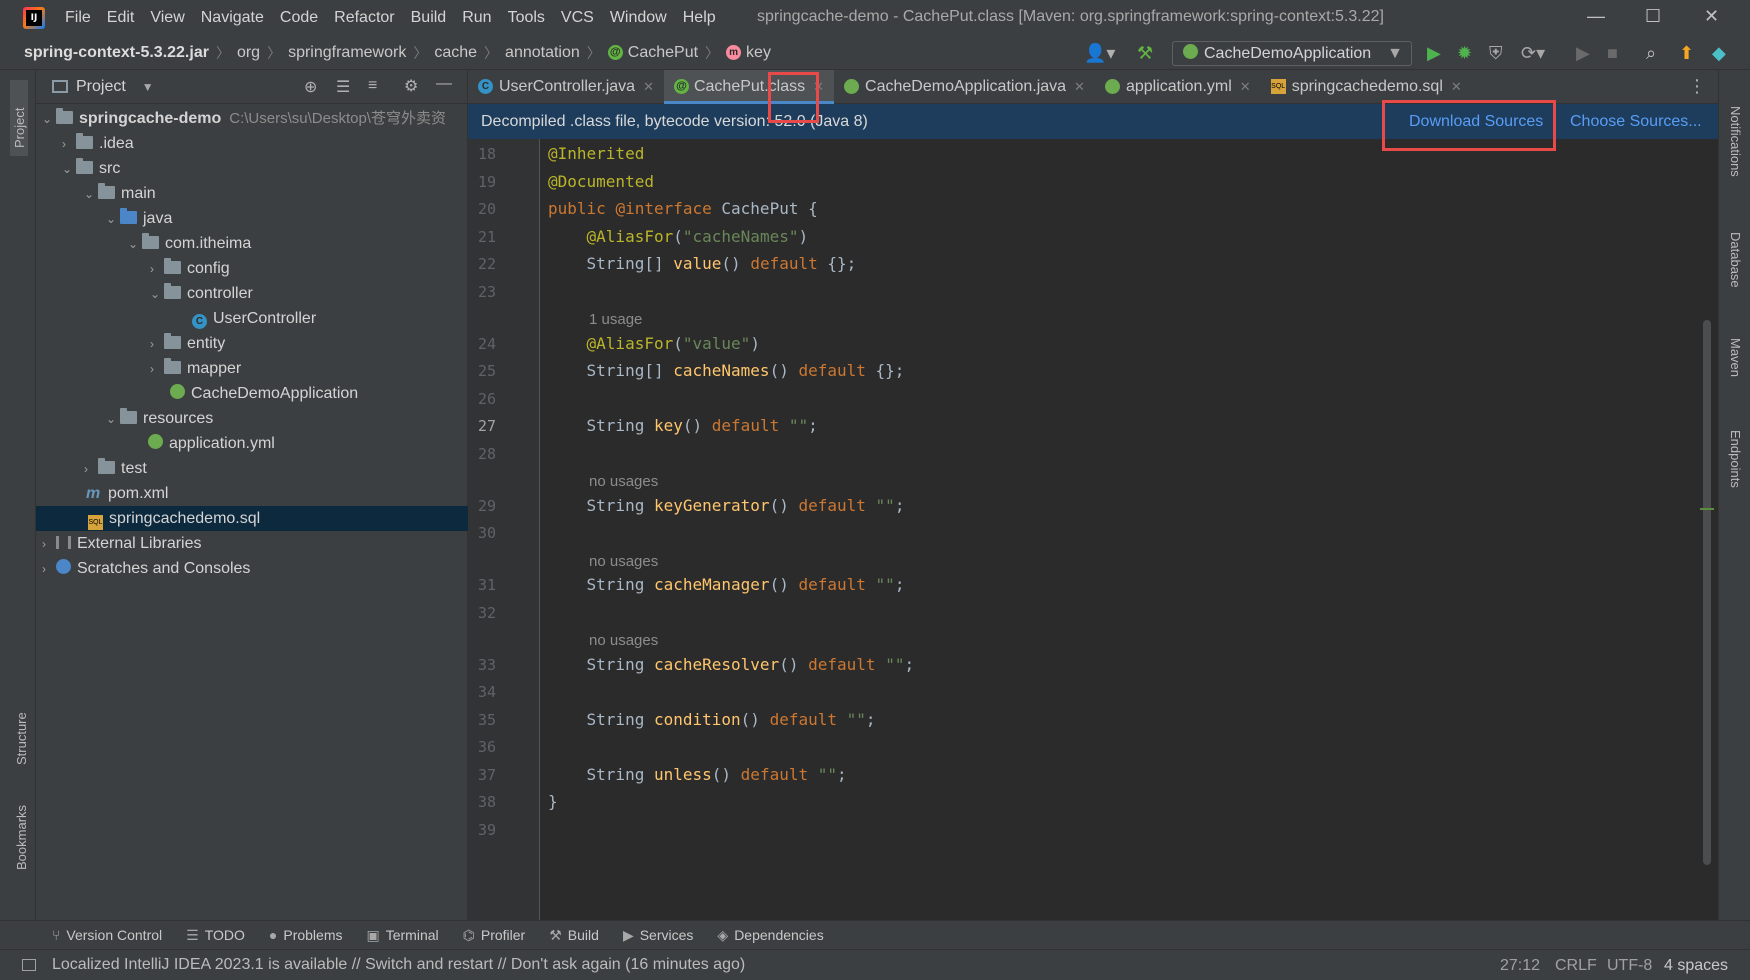 This screenshot has height=980, width=1750. Describe the element at coordinates (1612, 53) in the screenshot. I see `stop-icon: ■` at that location.